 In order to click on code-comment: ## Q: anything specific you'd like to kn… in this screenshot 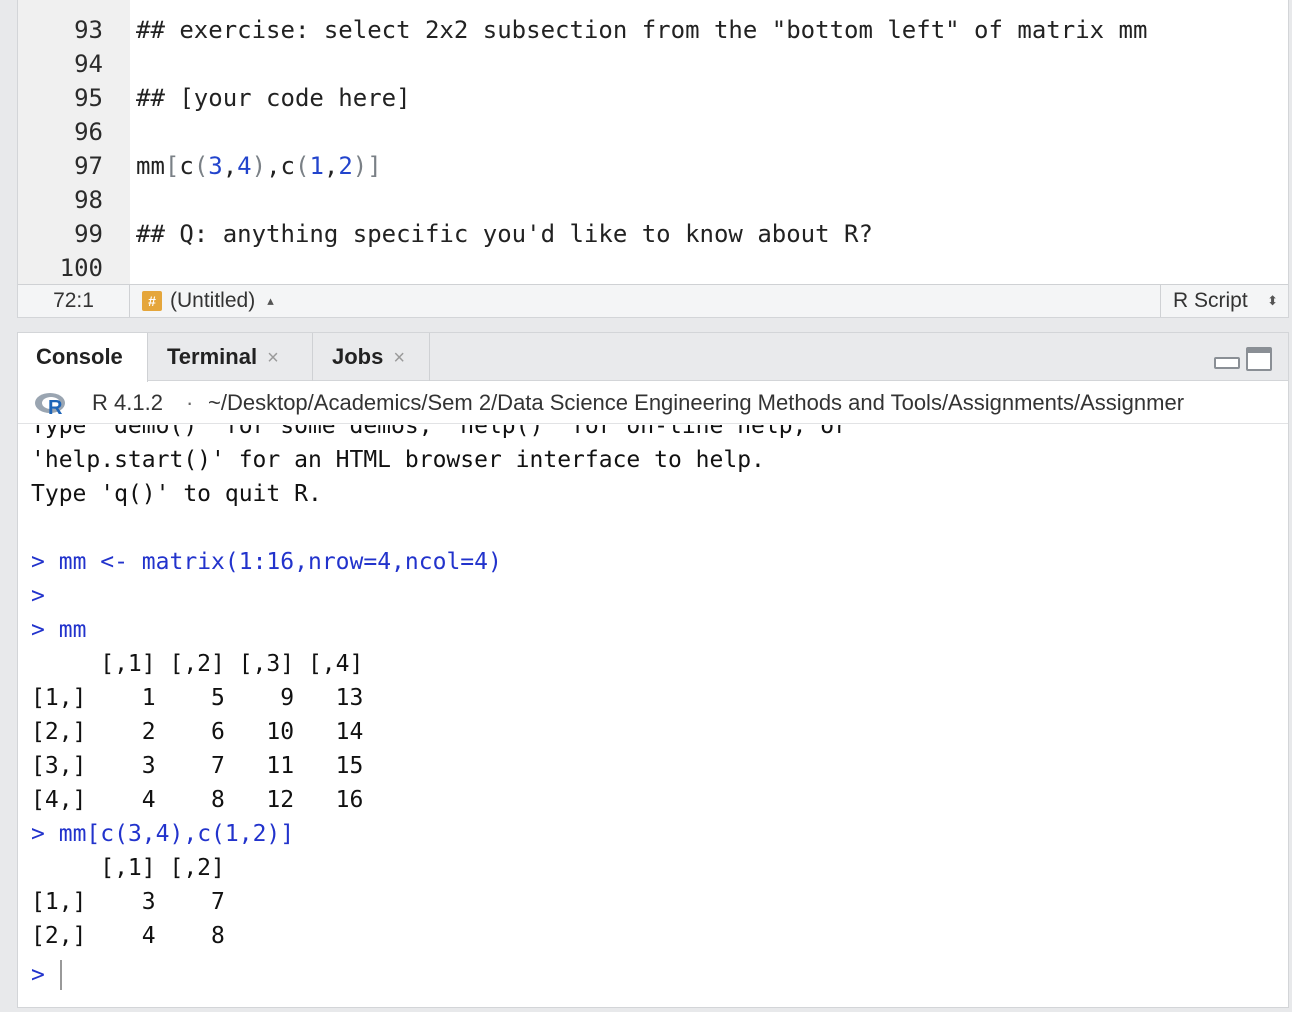, I will do `click(504, 234)`.